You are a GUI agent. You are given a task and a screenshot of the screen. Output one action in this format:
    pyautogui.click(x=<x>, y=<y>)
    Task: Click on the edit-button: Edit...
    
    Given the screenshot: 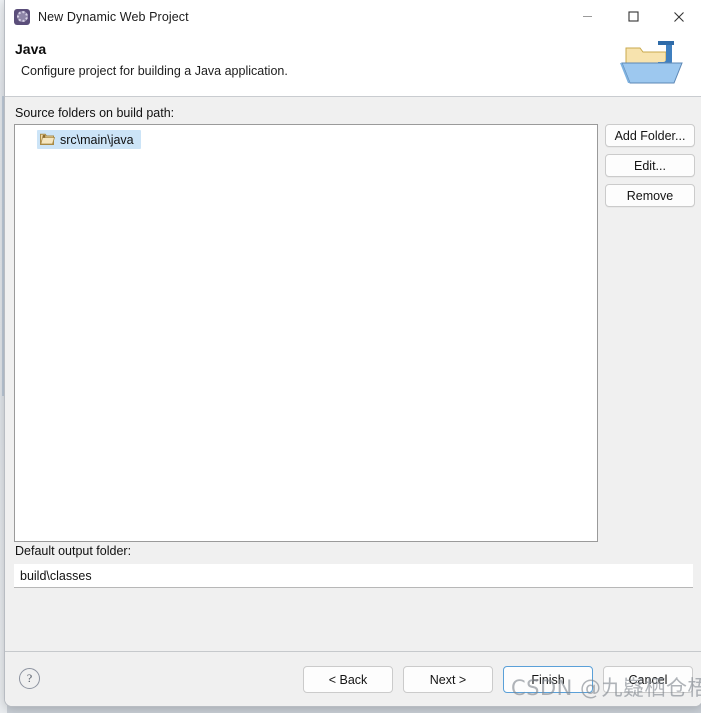 What is the action you would take?
    pyautogui.click(x=650, y=165)
    